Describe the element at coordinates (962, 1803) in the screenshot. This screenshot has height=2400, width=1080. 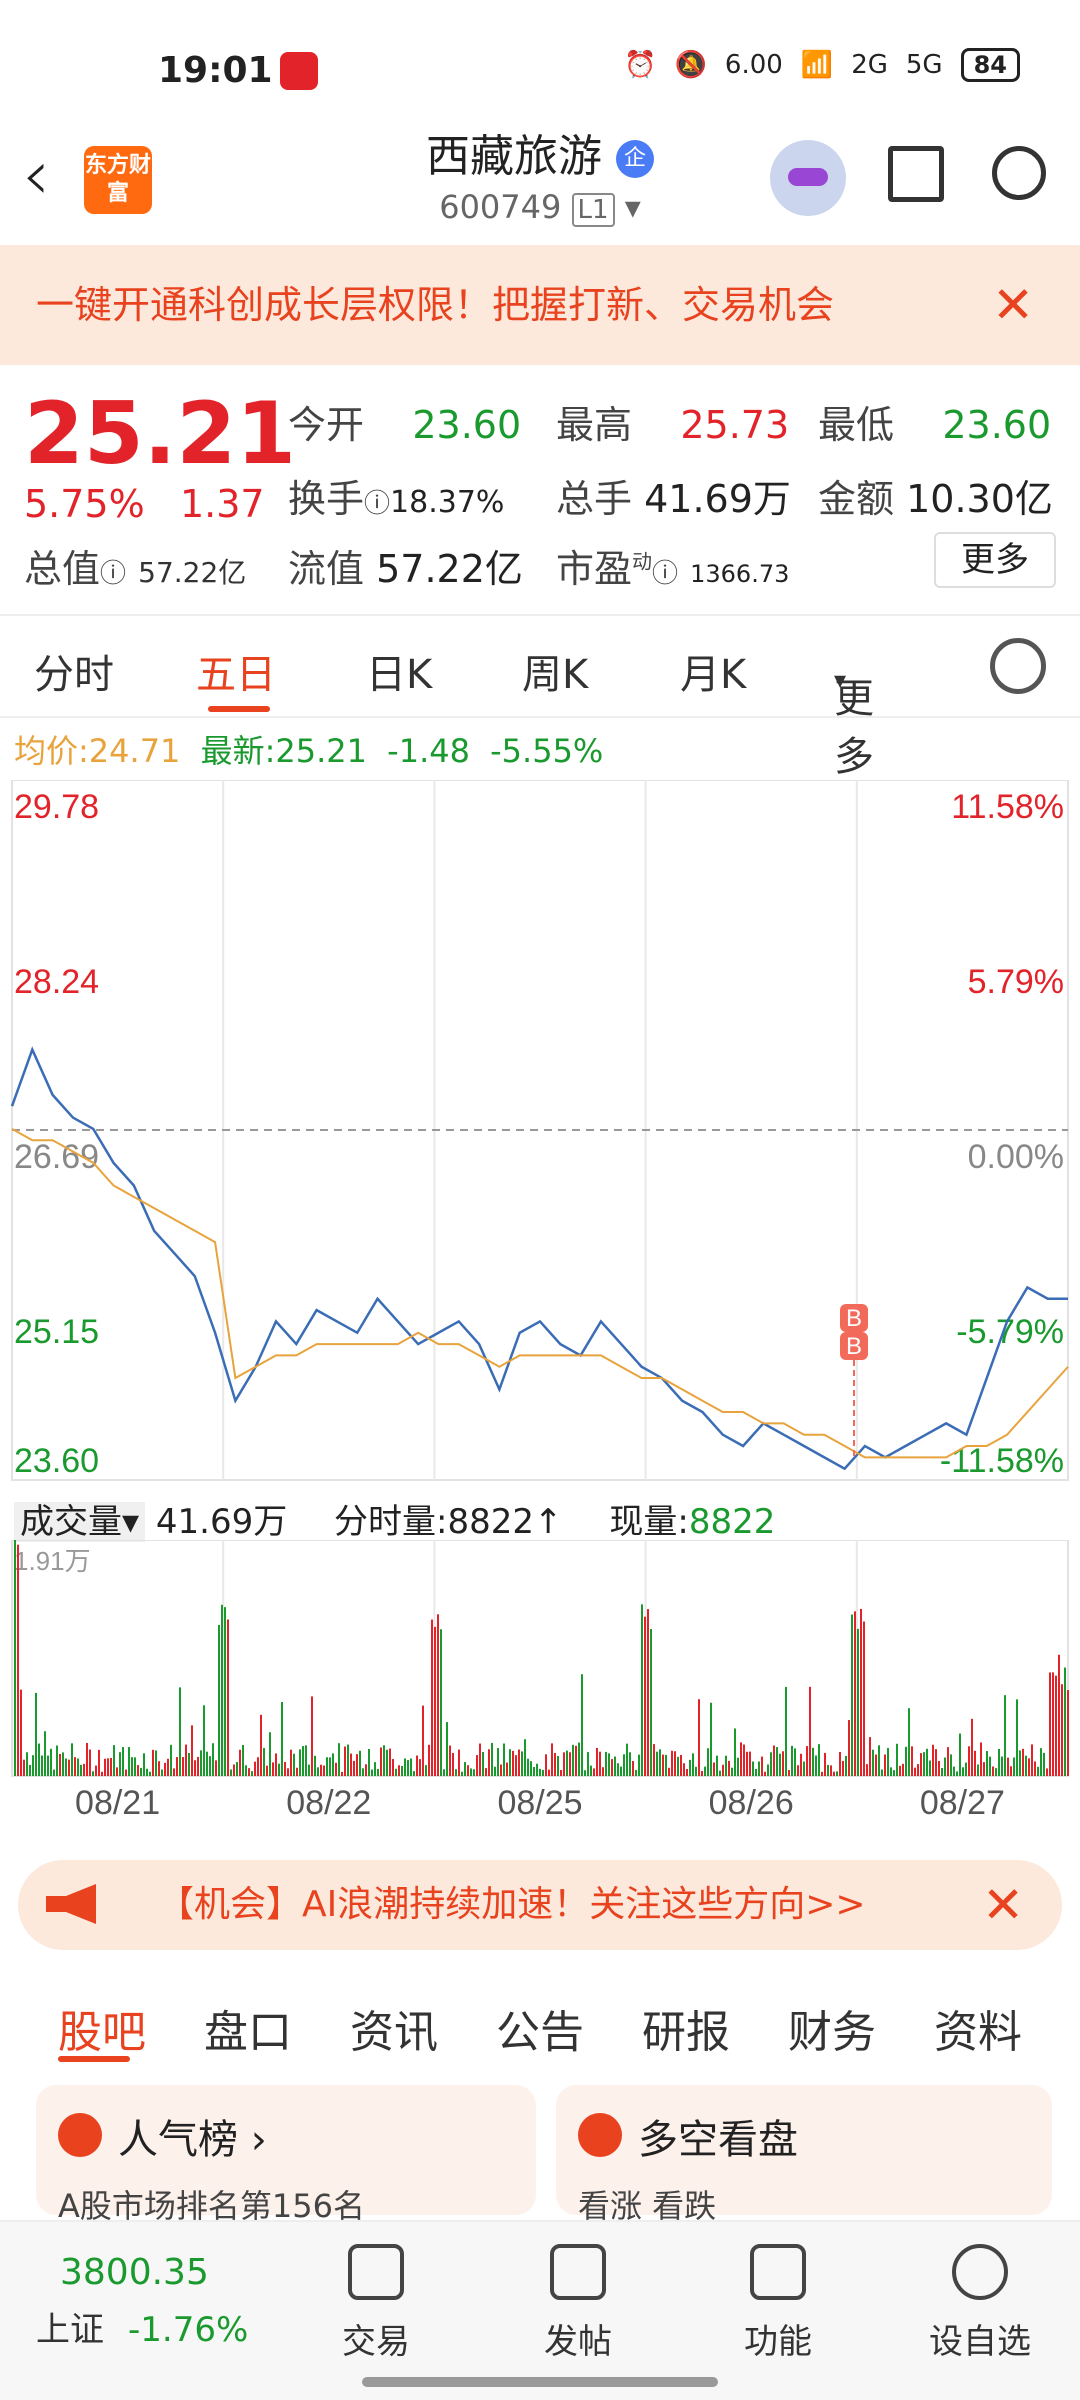
I see `x-tick-label: 08/27` at that location.